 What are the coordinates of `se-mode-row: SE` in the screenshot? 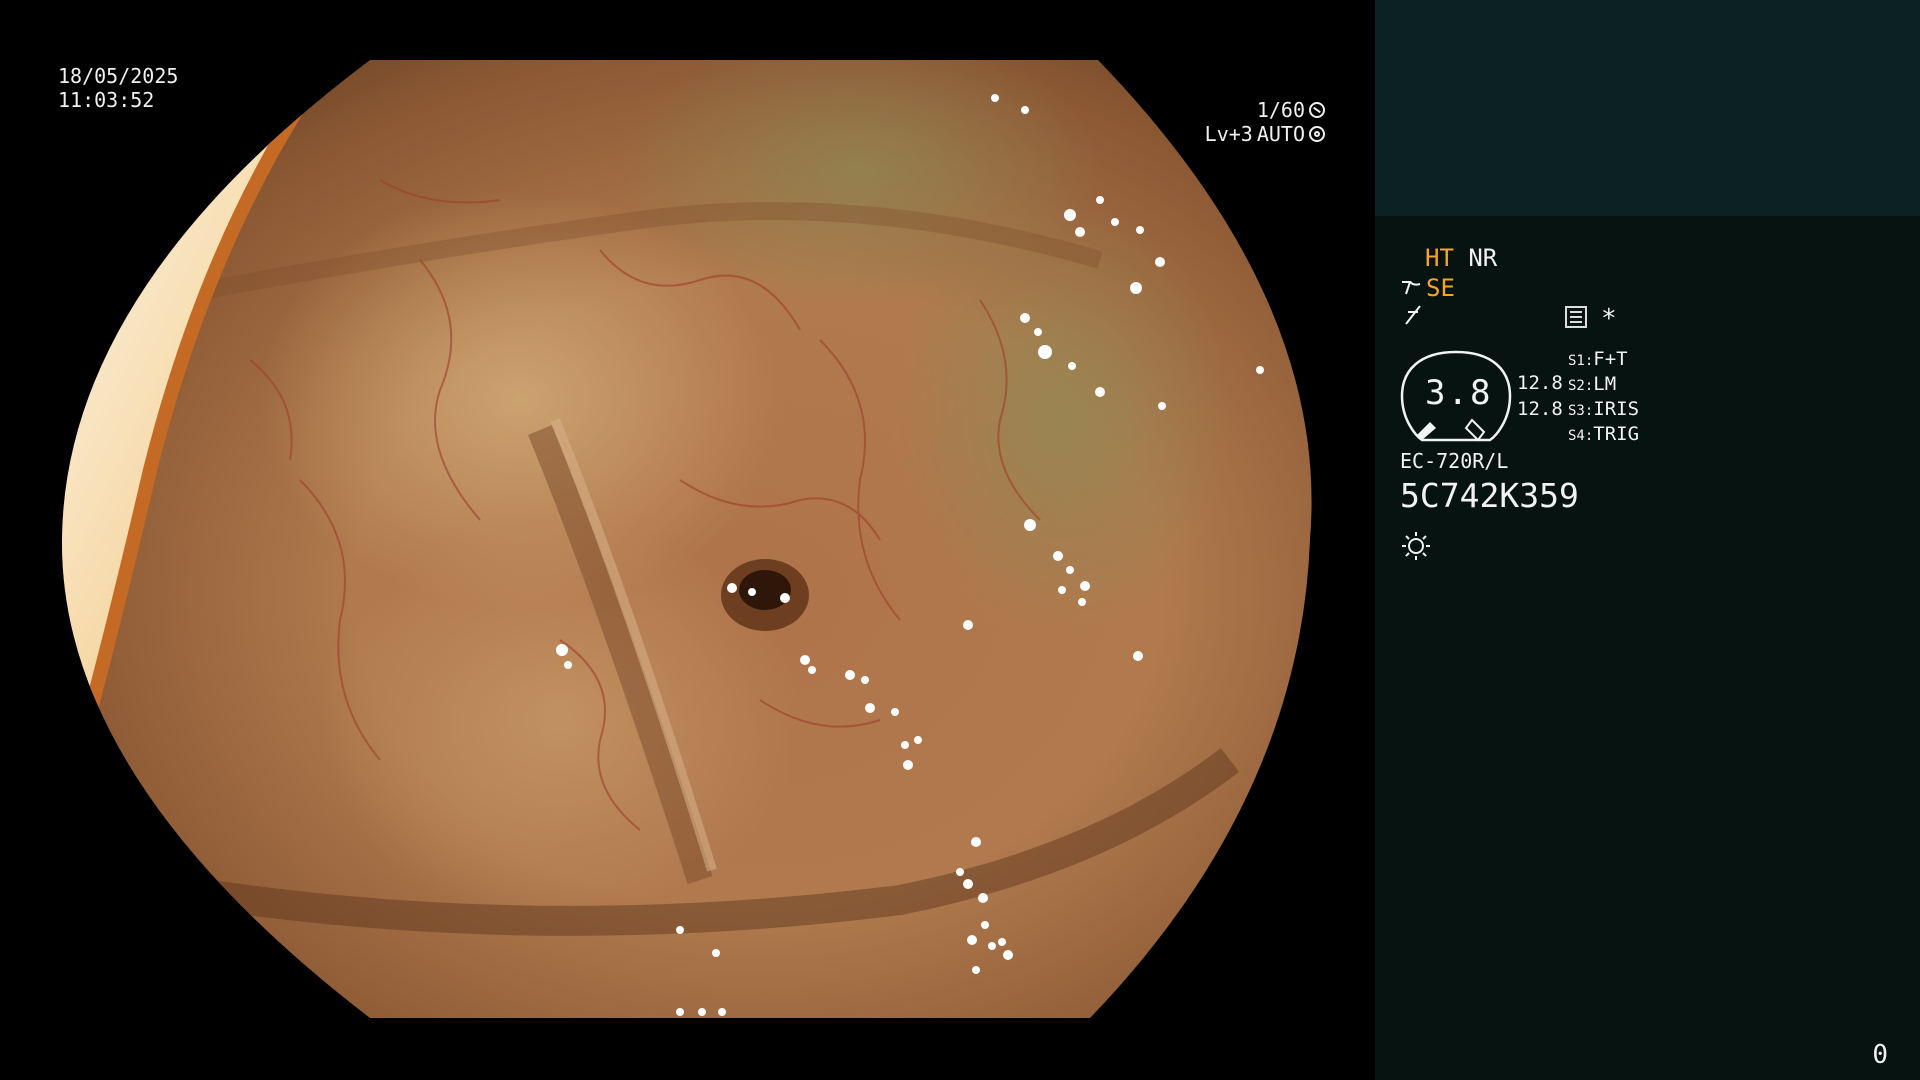 It's located at (1427, 288).